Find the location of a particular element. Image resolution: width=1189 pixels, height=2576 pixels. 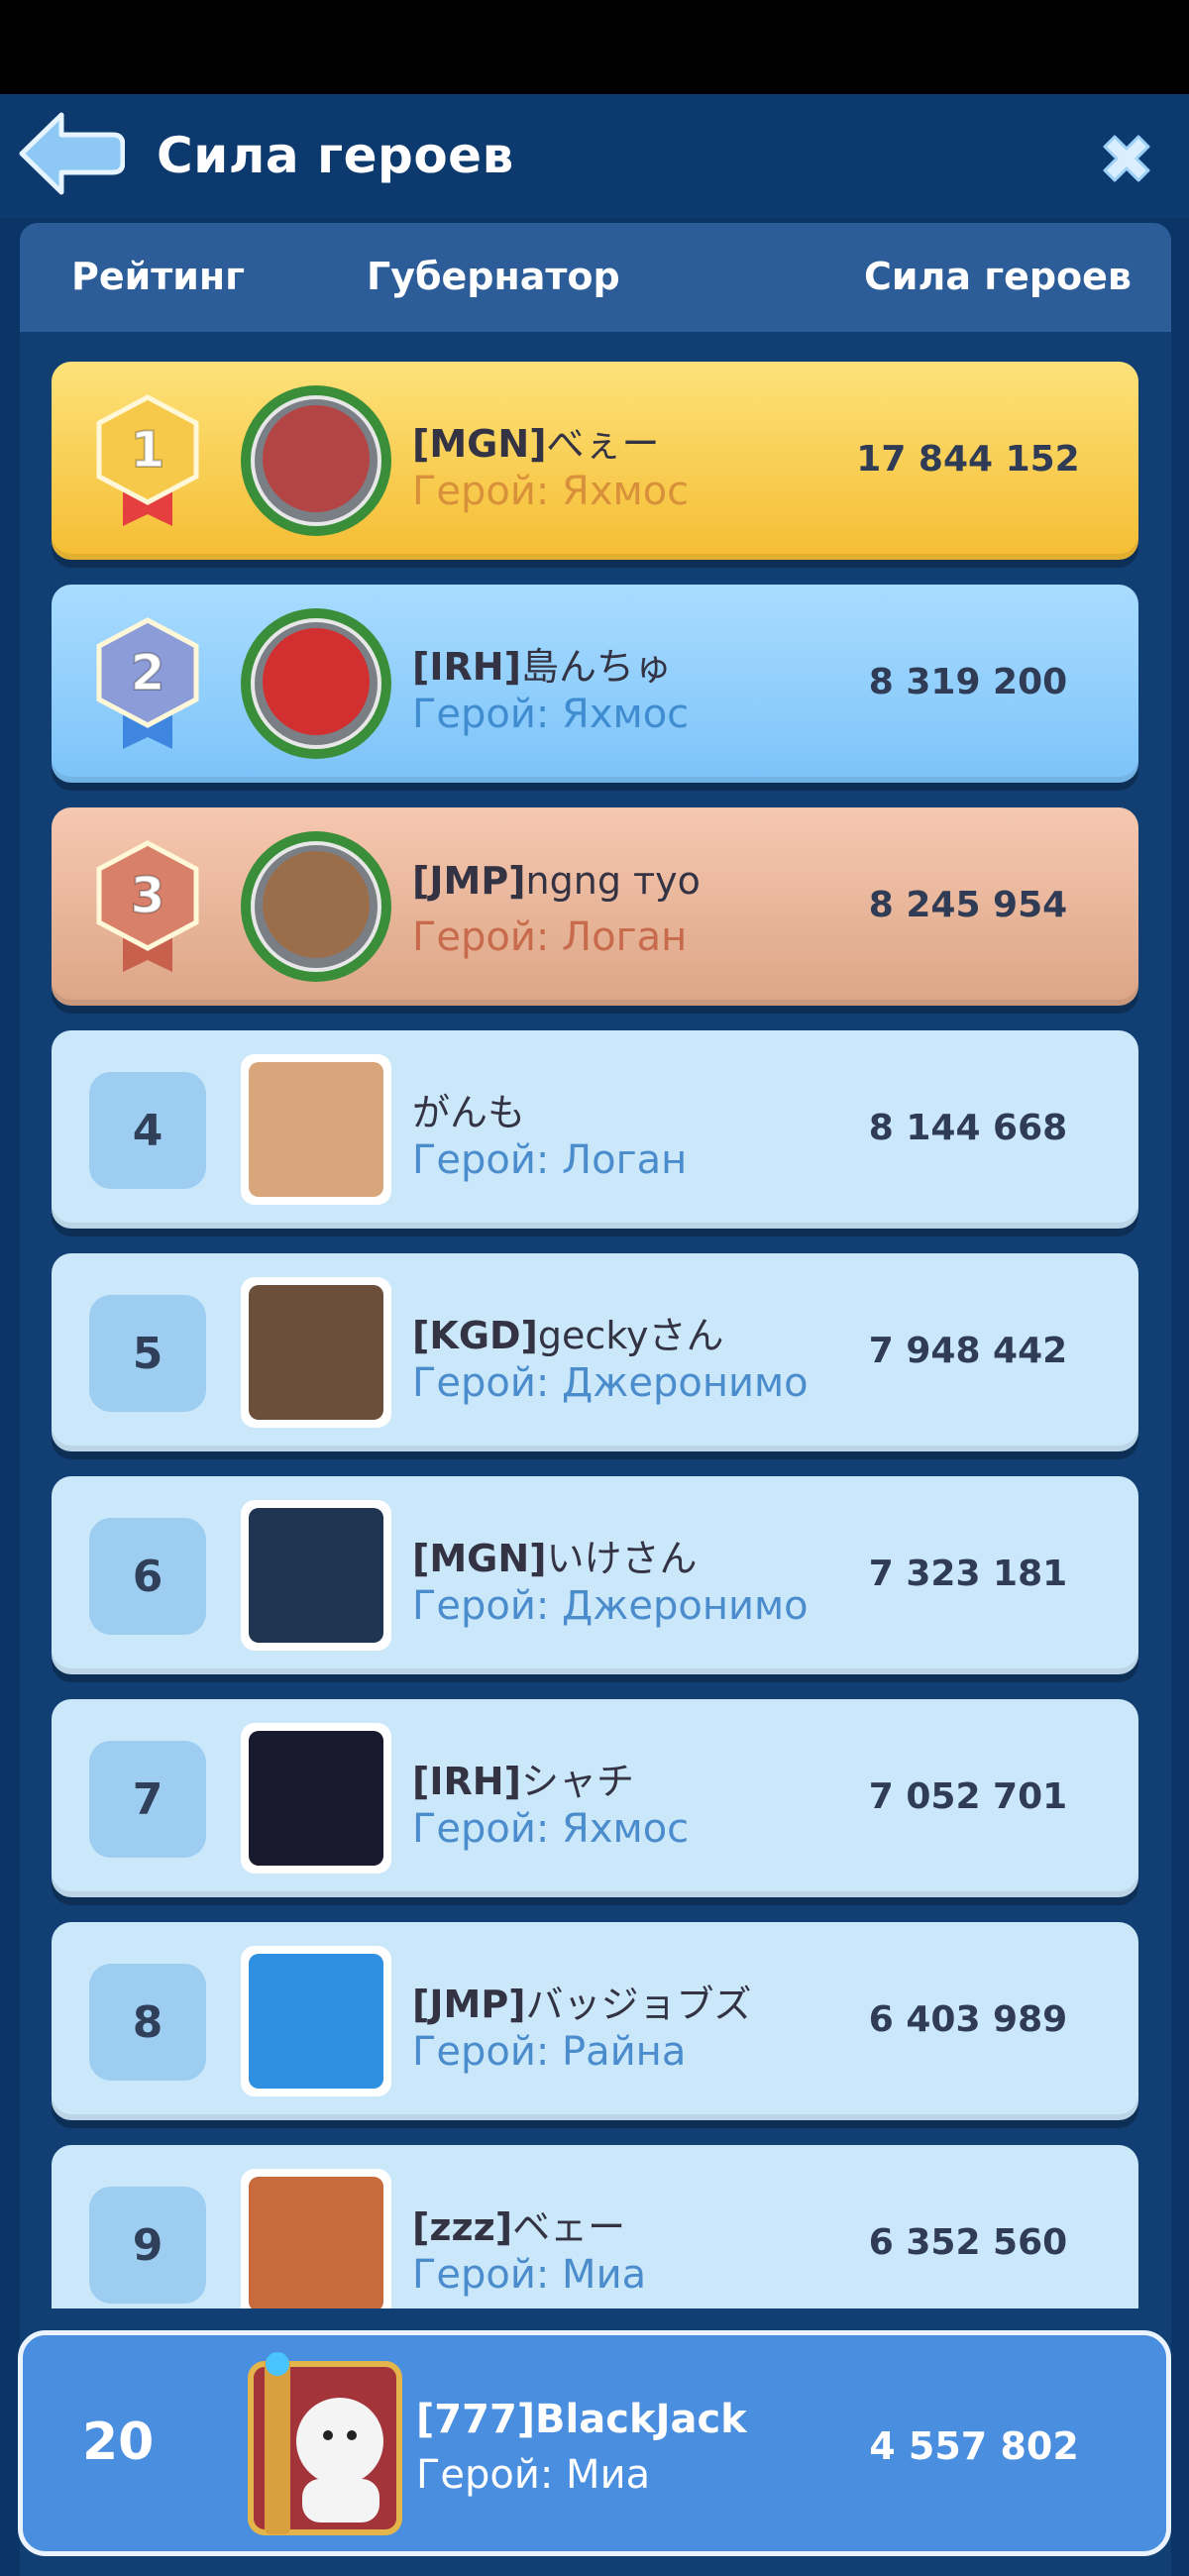

rank-number: 5 is located at coordinates (147, 1353).